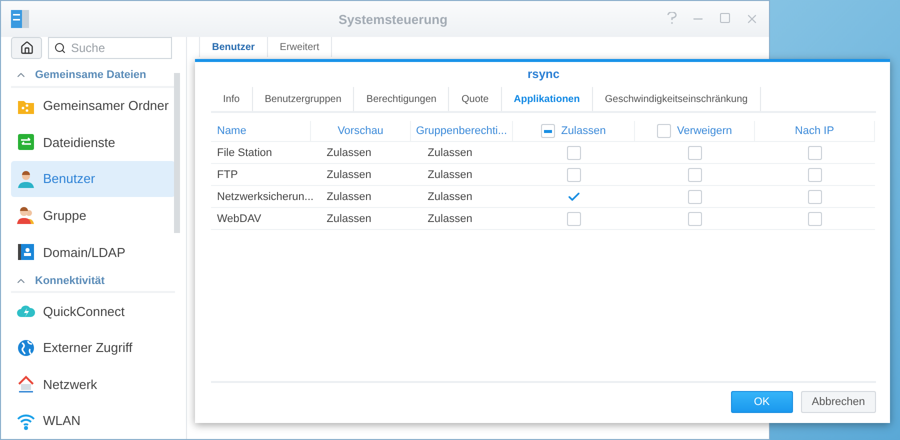 The height and width of the screenshot is (440, 900). What do you see at coordinates (26, 384) in the screenshot?
I see `house-icon` at bounding box center [26, 384].